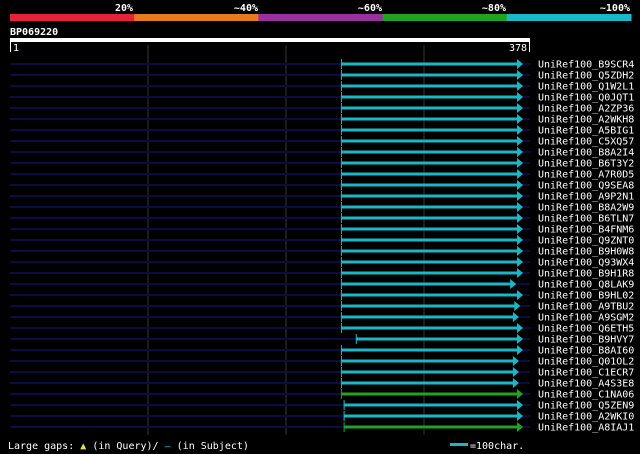 This screenshot has width=640, height=454. What do you see at coordinates (322, 329) in the screenshot?
I see `hit-row: UniRef100_Q6ETH5` at bounding box center [322, 329].